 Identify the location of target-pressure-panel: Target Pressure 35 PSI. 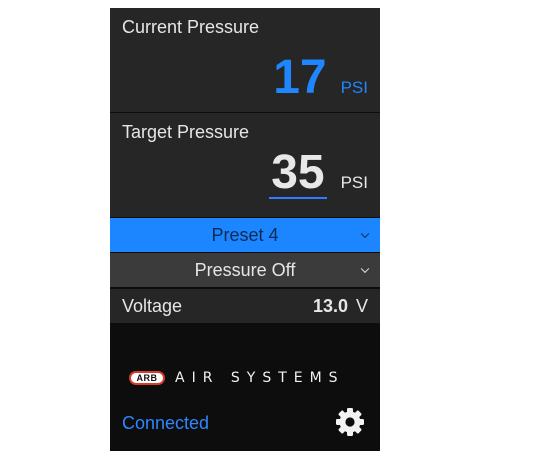
(245, 165).